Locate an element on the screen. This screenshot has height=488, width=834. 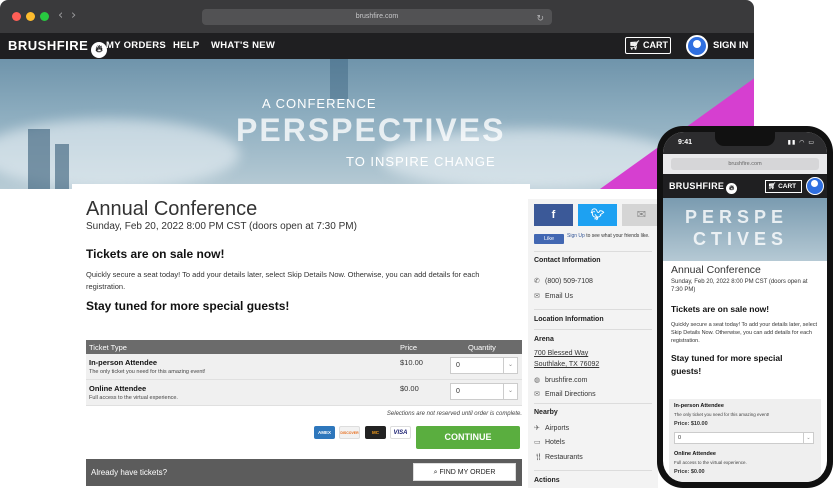
utensils-icon: 🍴︎ is located at coordinates (538, 457).